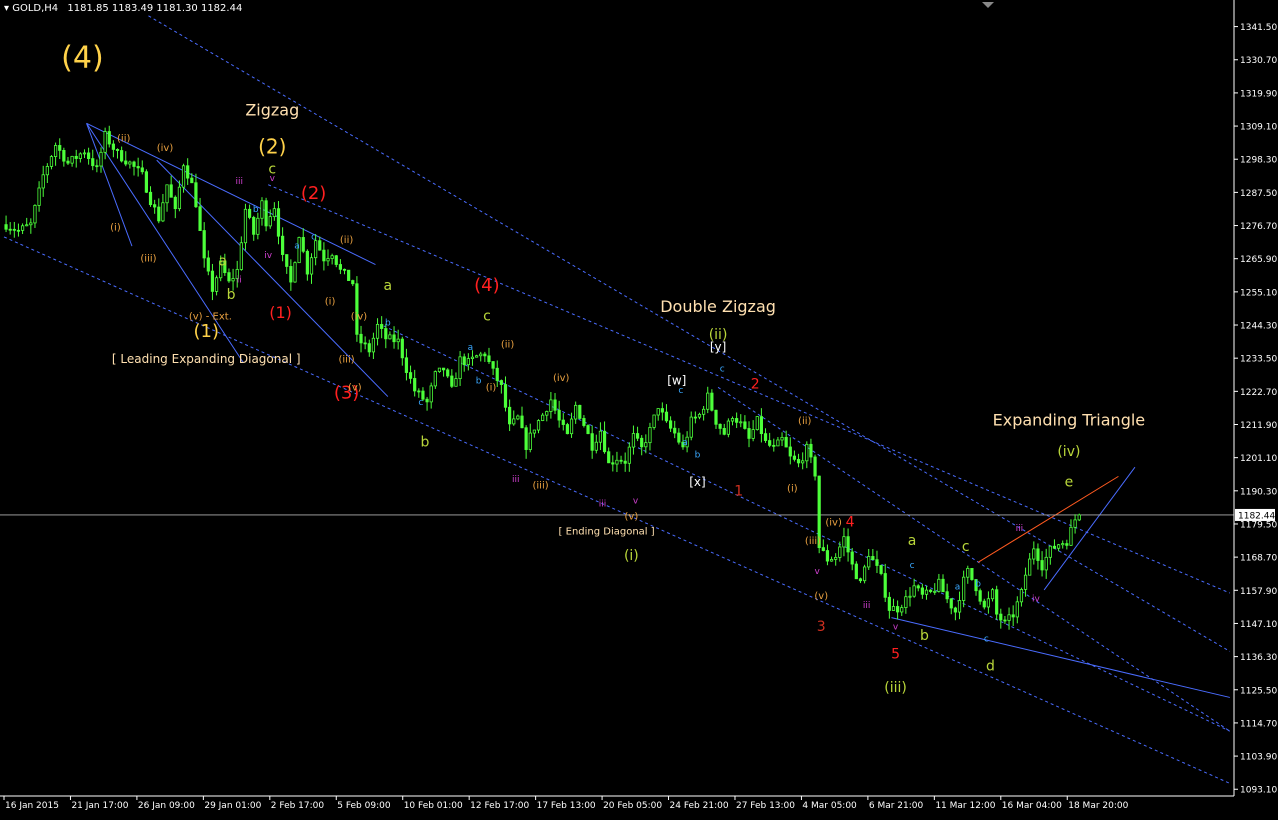 This screenshot has width=1278, height=820. I want to click on time-tick-label: 5 Feb 09:00, so click(364, 806).